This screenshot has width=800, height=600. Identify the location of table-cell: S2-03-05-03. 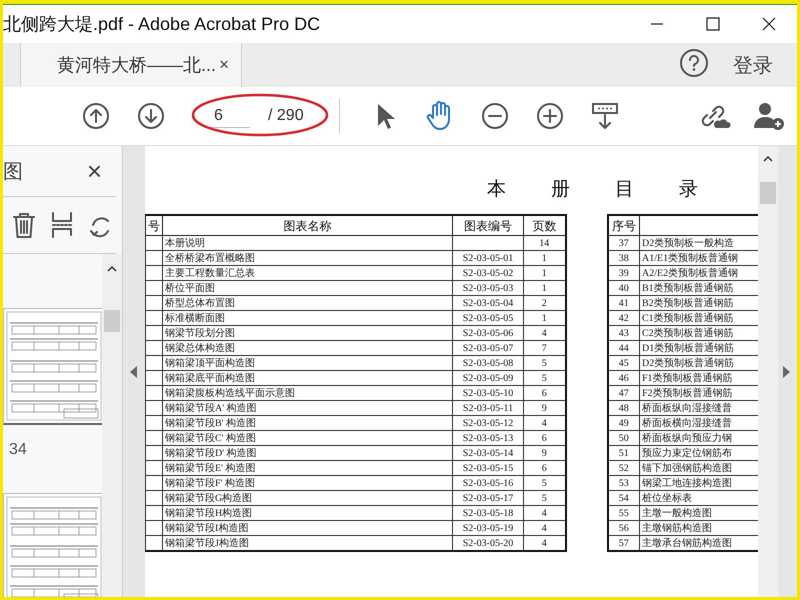
(488, 288).